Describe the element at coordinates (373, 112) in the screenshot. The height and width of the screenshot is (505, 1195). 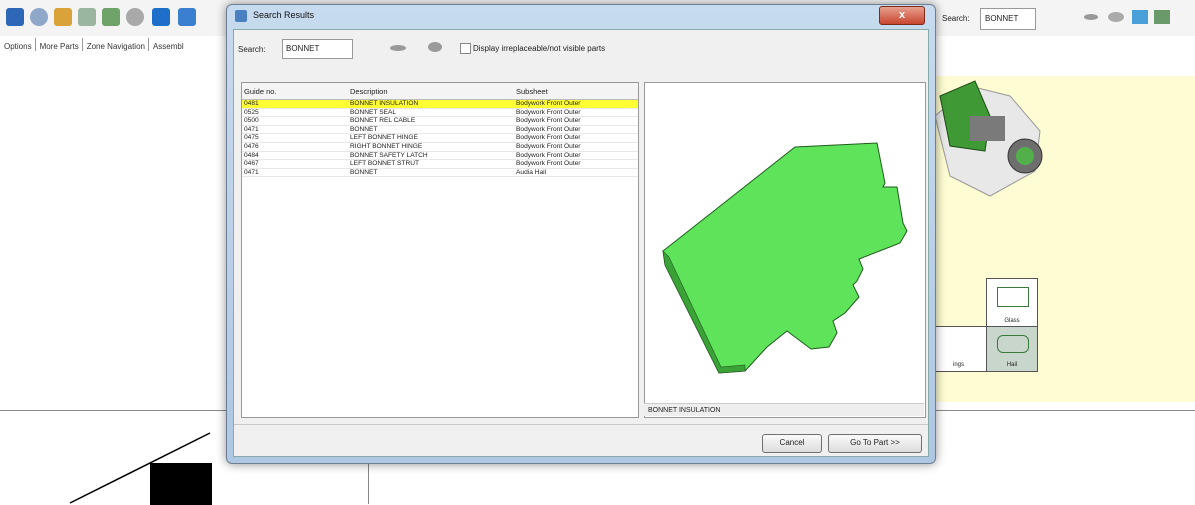
I see `cell-description: BONNET SEAL` at that location.